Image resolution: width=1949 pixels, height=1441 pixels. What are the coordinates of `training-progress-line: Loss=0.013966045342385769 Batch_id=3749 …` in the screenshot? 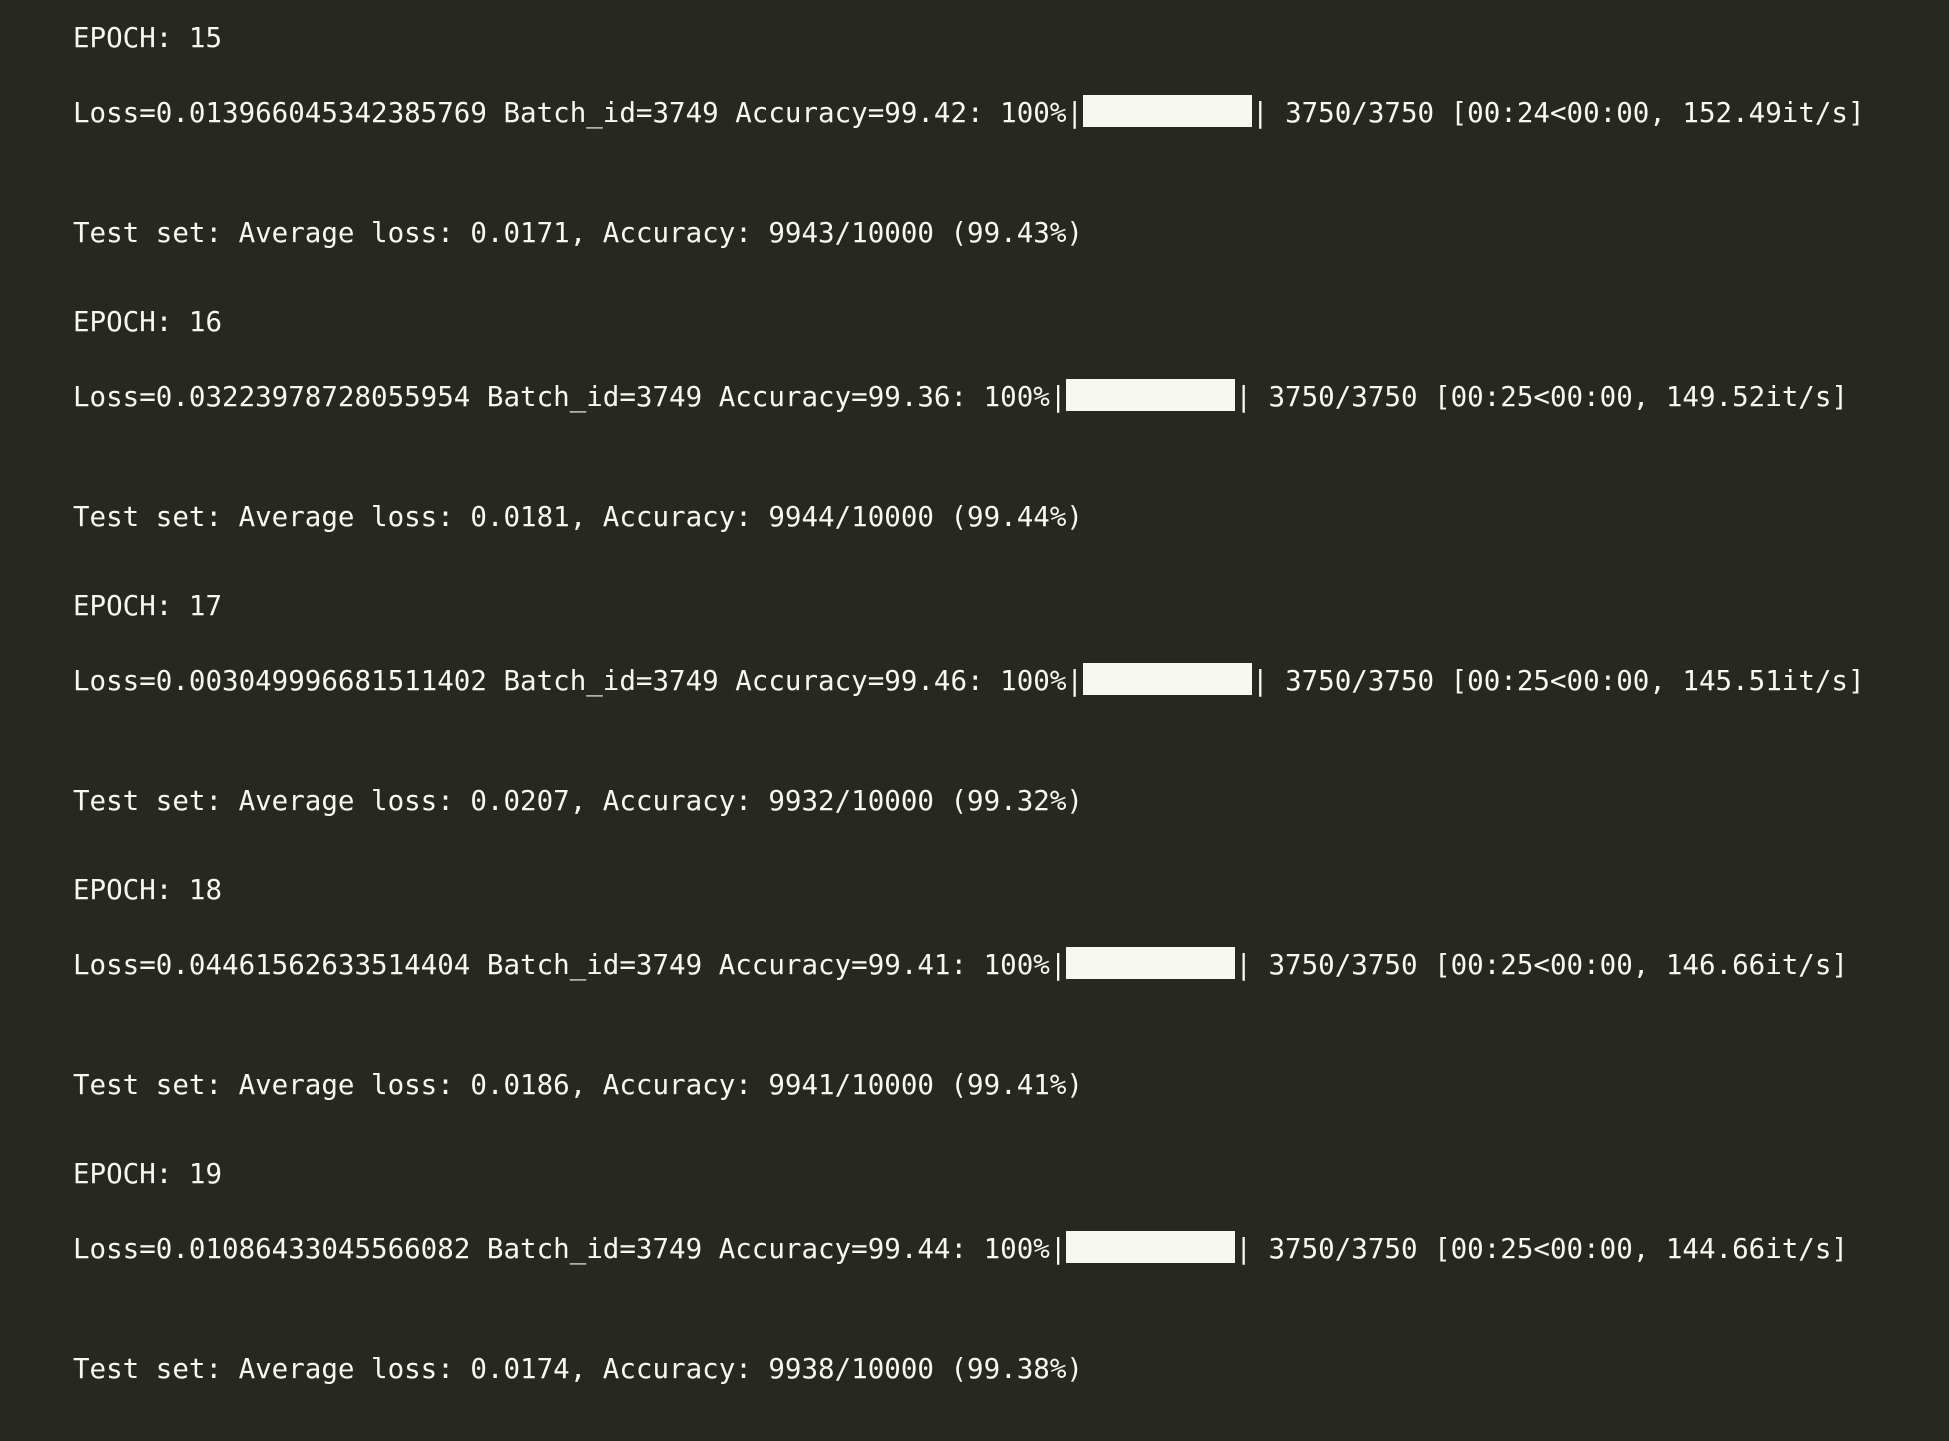 It's located at (969, 112).